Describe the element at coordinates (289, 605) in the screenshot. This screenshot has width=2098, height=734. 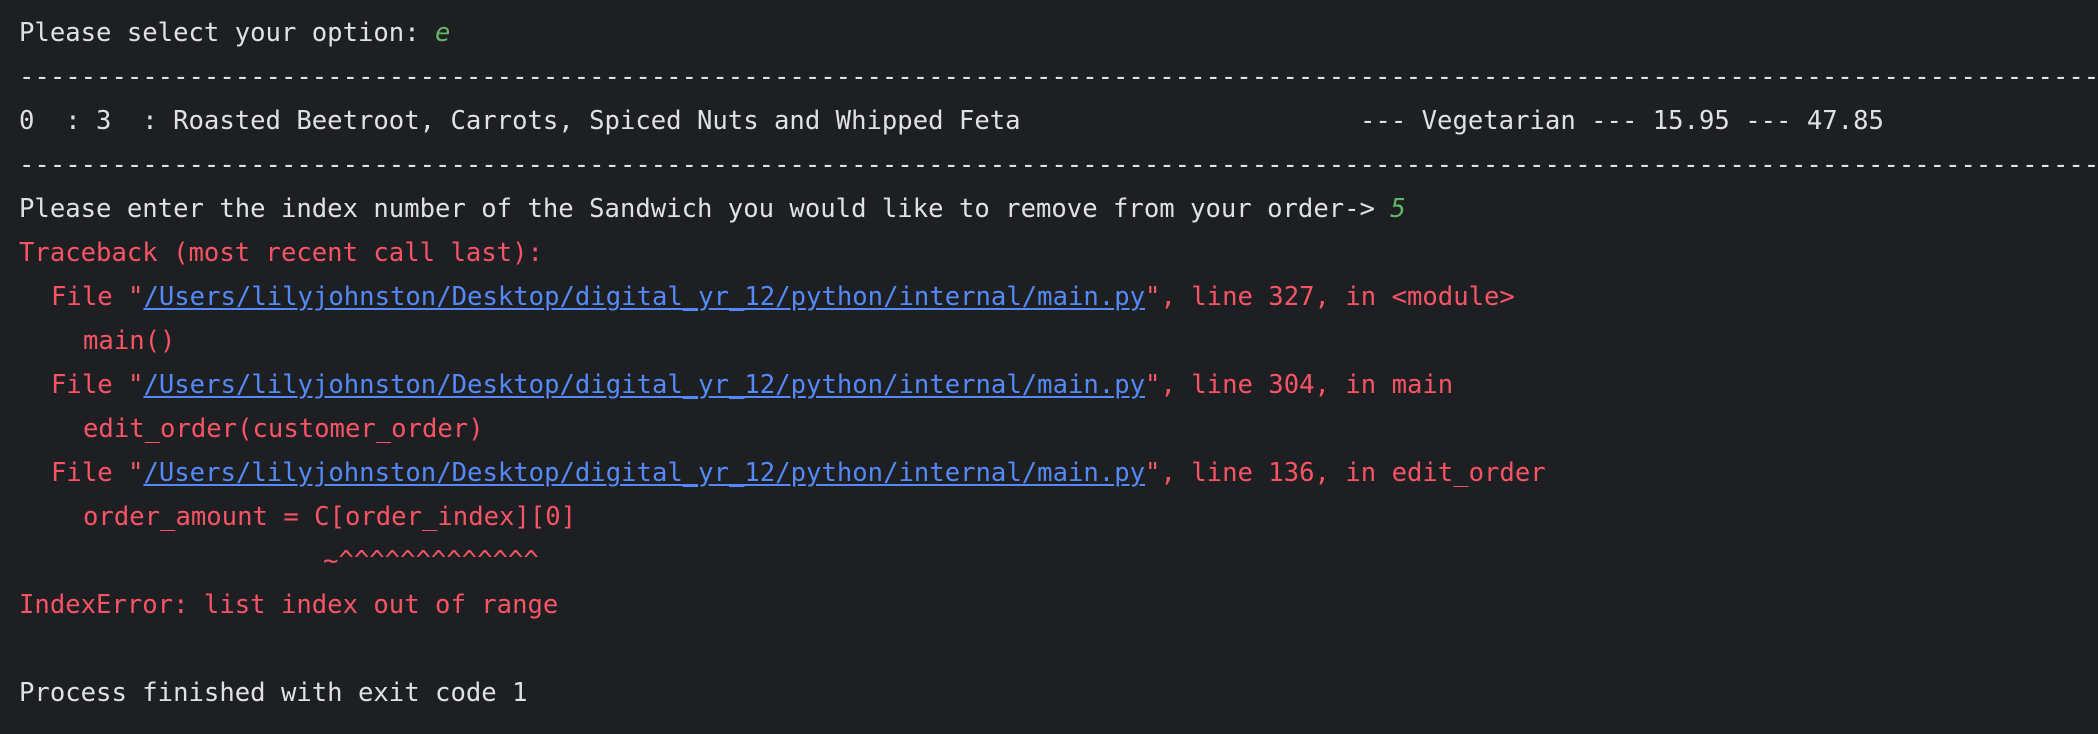
I see `error-message: IndexError: list index out of range` at that location.